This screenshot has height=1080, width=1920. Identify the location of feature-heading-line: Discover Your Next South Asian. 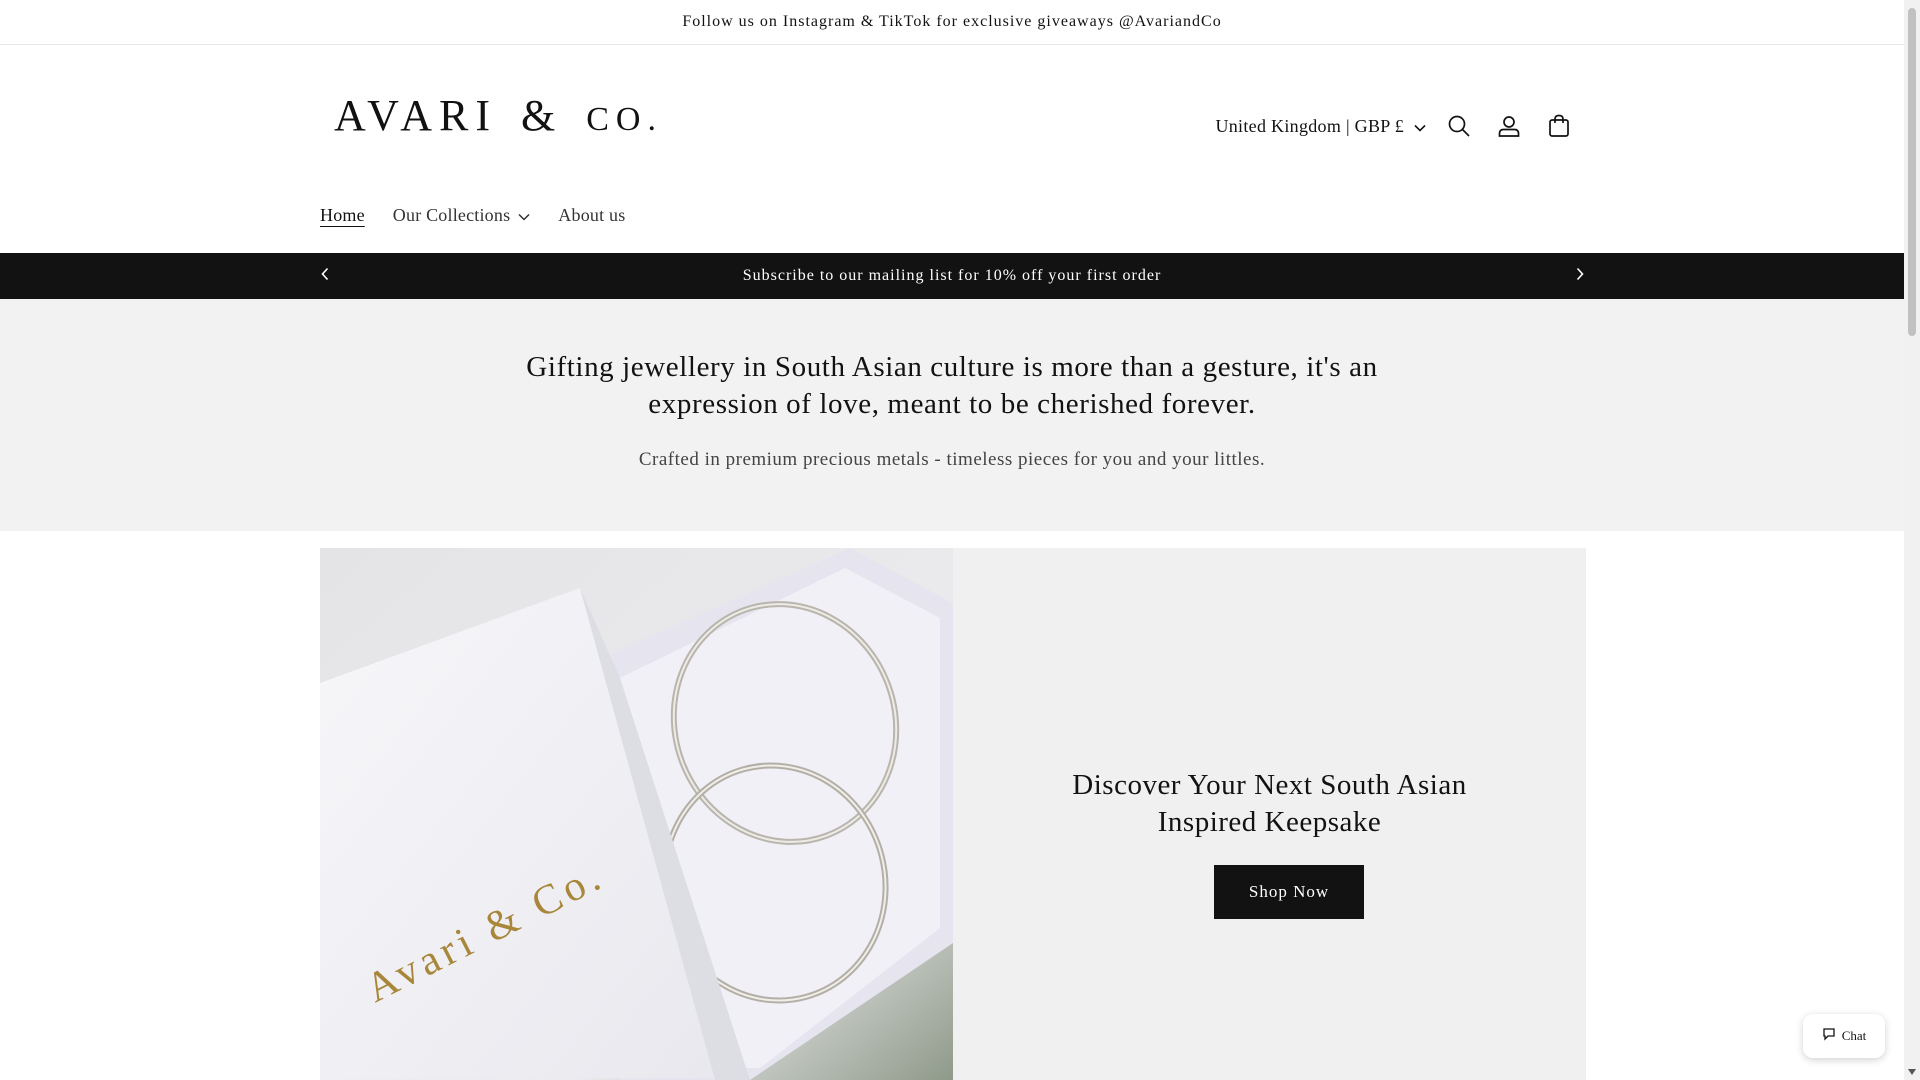
(1269, 785).